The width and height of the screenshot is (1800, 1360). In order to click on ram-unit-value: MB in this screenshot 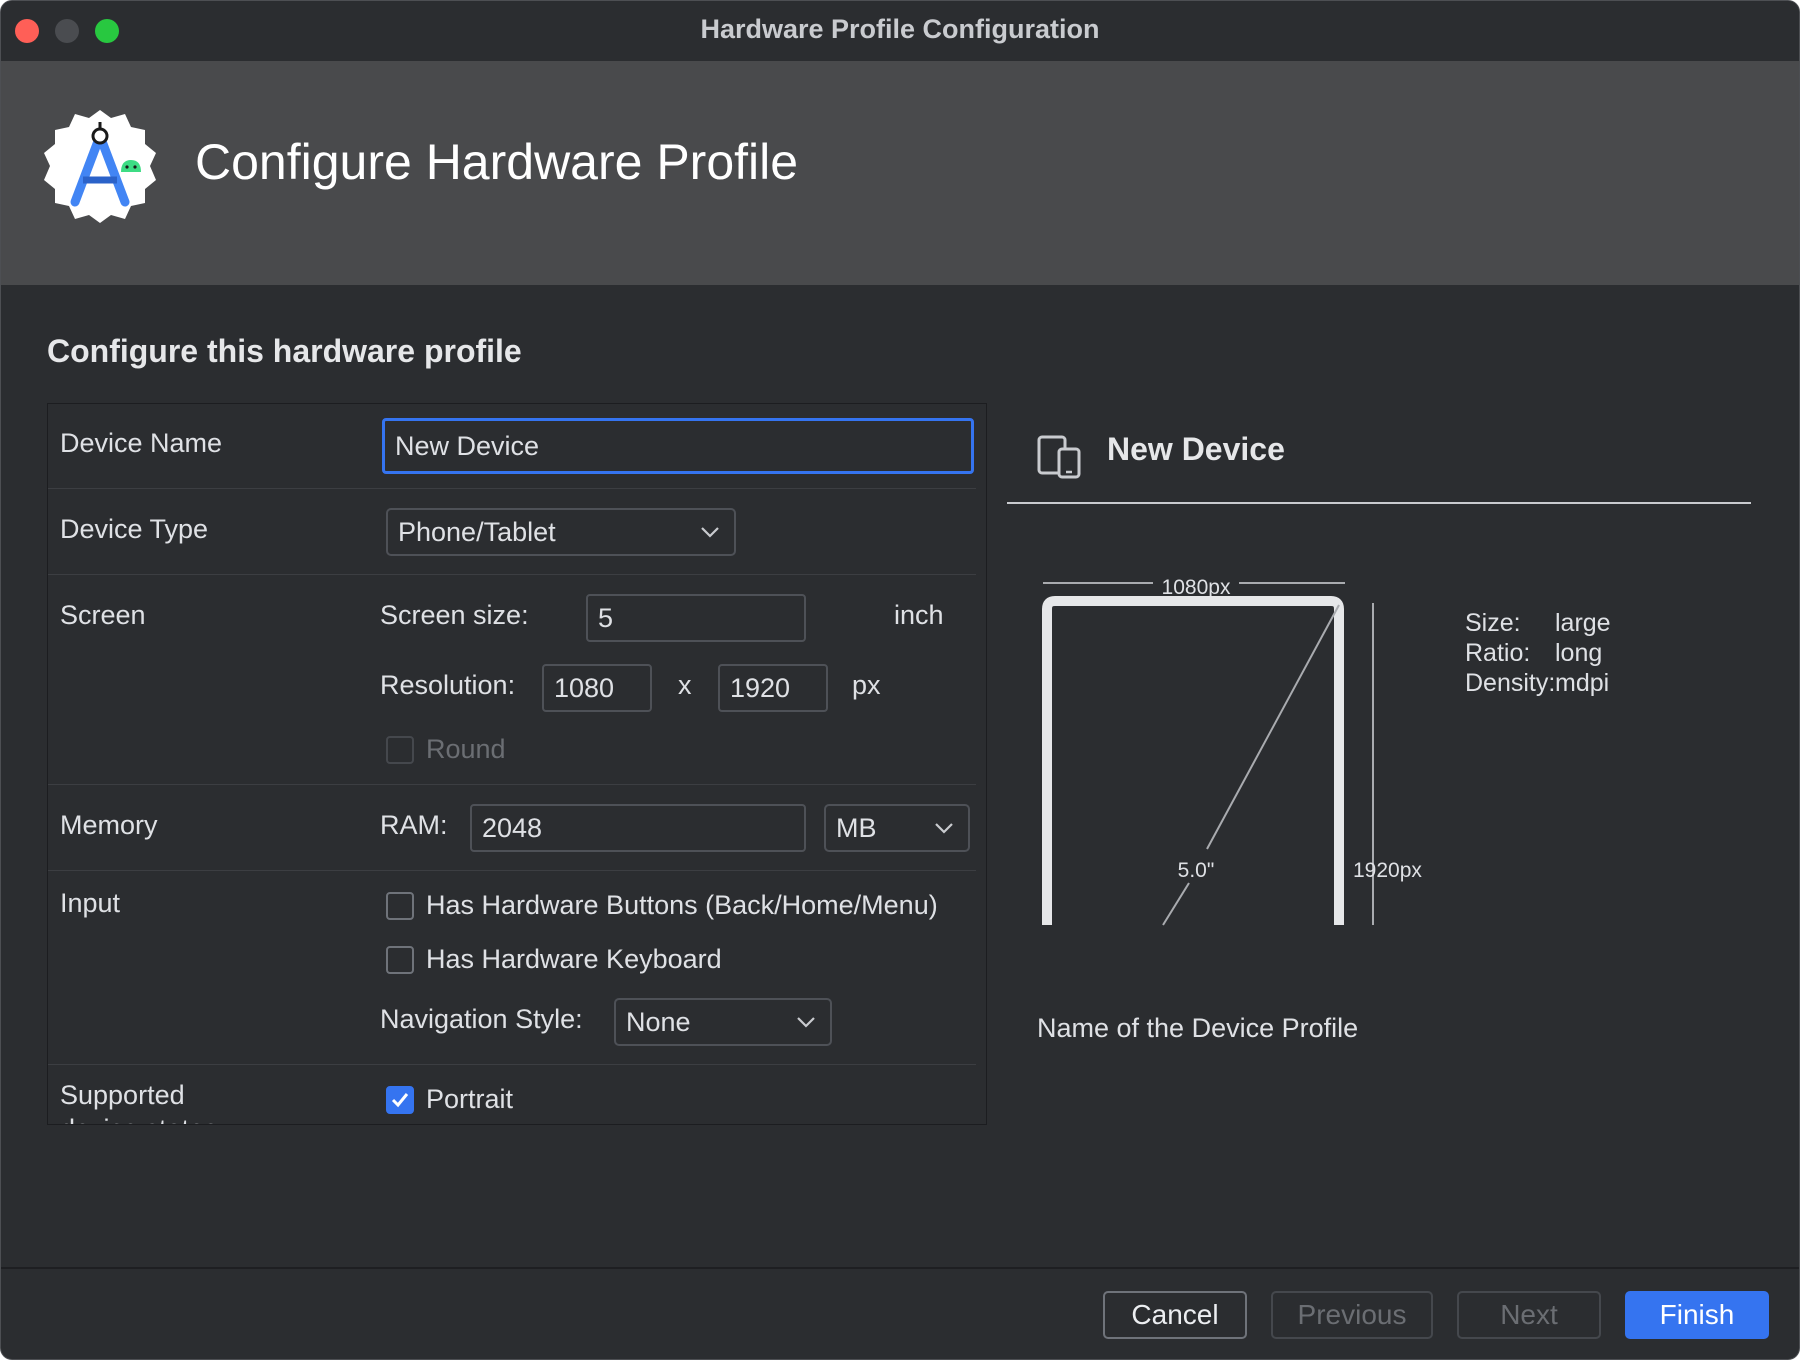, I will do `click(856, 827)`.